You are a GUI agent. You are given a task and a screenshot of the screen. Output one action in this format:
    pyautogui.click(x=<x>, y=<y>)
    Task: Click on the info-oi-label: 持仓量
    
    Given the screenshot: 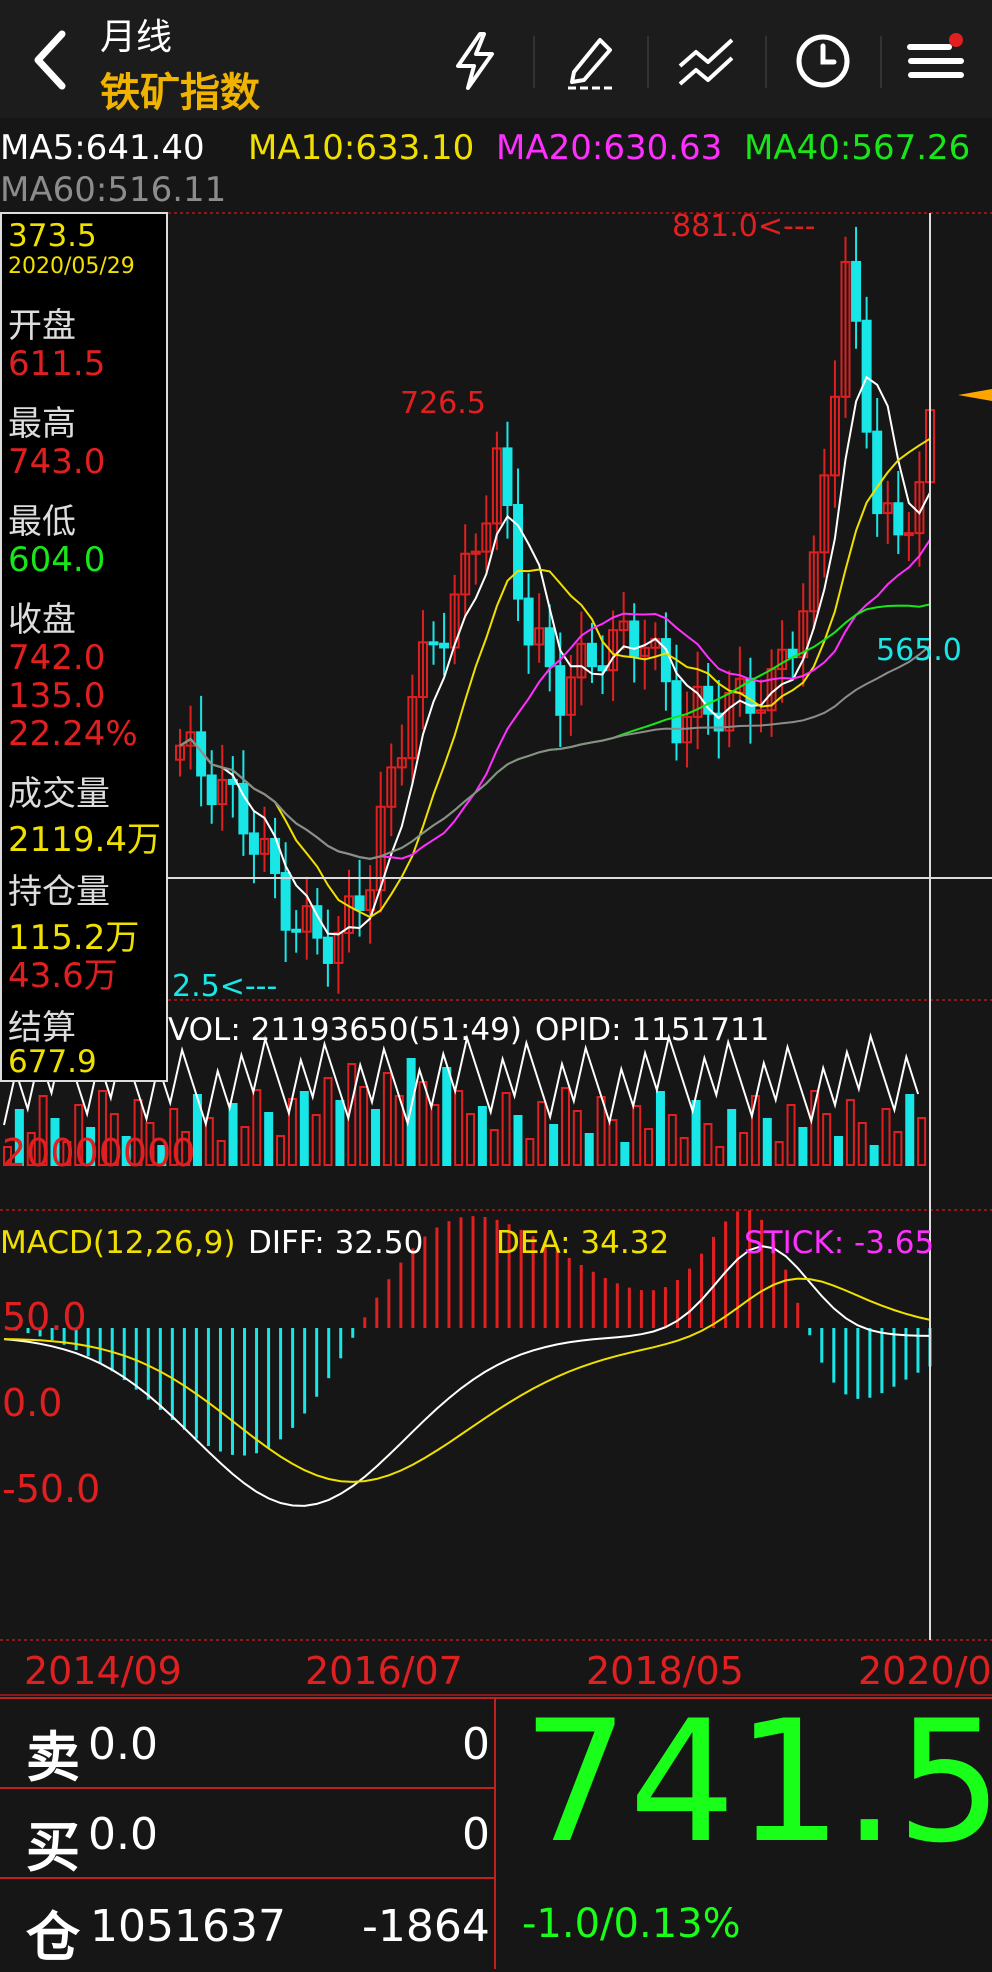 What is the action you would take?
    pyautogui.click(x=59, y=892)
    